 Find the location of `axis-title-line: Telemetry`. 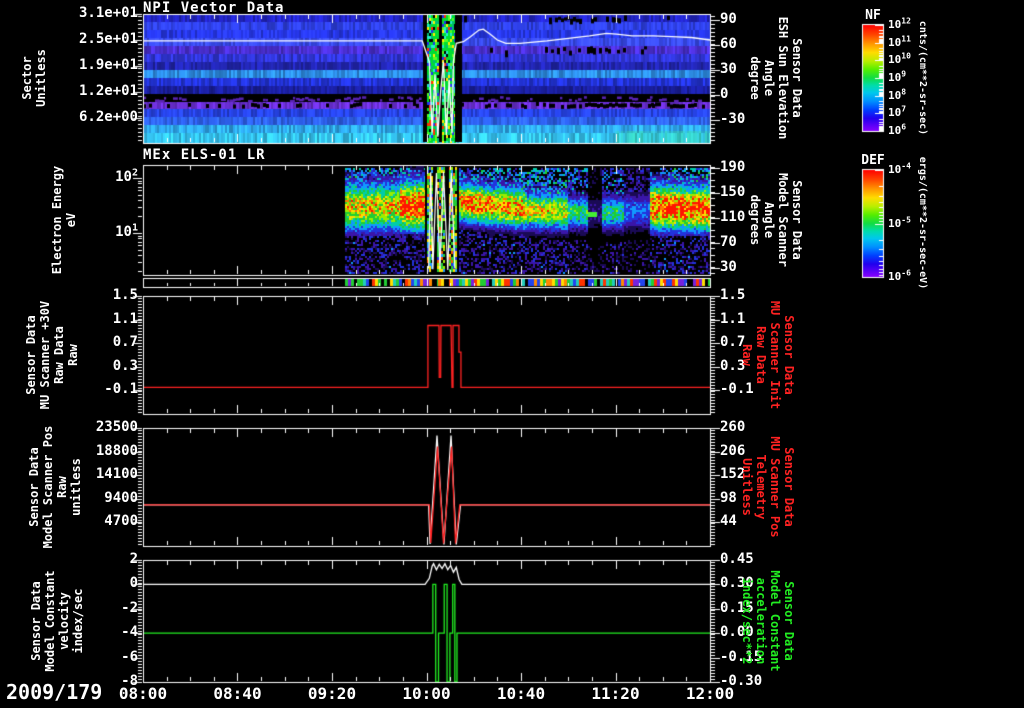

axis-title-line: Telemetry is located at coordinates (761, 487).